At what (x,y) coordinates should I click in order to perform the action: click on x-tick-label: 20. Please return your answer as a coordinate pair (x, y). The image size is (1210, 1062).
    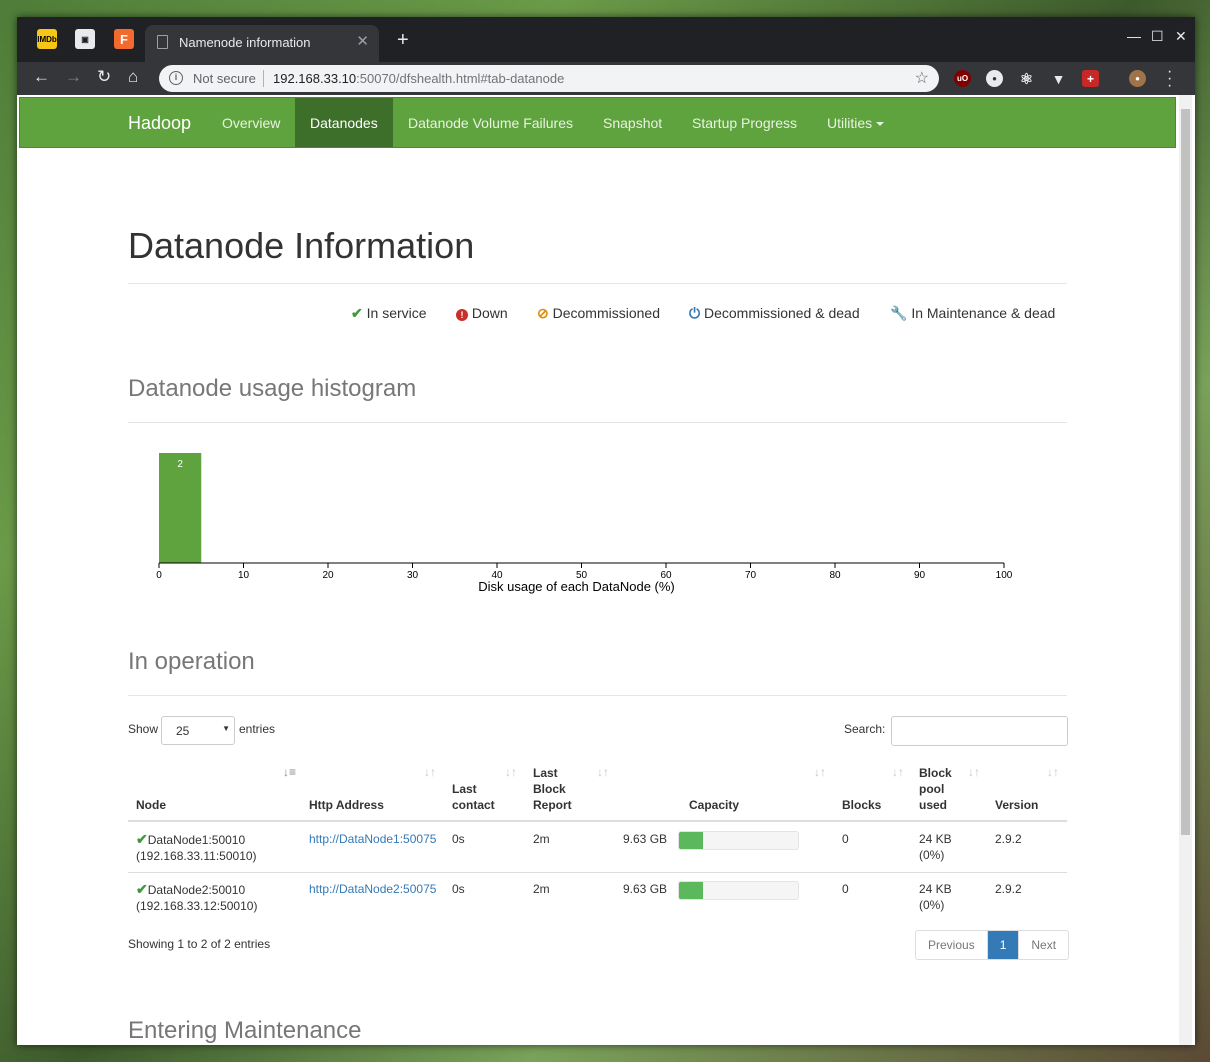
    Looking at the image, I should click on (328, 575).